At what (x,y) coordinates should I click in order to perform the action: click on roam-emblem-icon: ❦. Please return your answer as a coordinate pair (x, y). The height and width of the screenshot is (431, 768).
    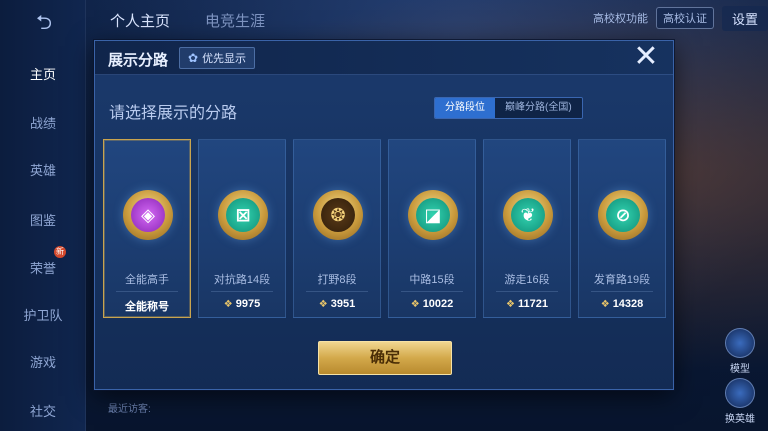
    Looking at the image, I should click on (528, 215).